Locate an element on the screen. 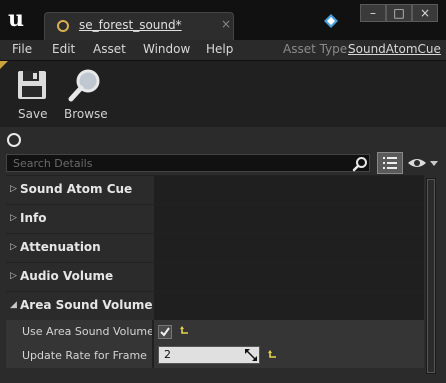 Image resolution: width=446 pixels, height=383 pixels. checkmark-icon is located at coordinates (165, 332).